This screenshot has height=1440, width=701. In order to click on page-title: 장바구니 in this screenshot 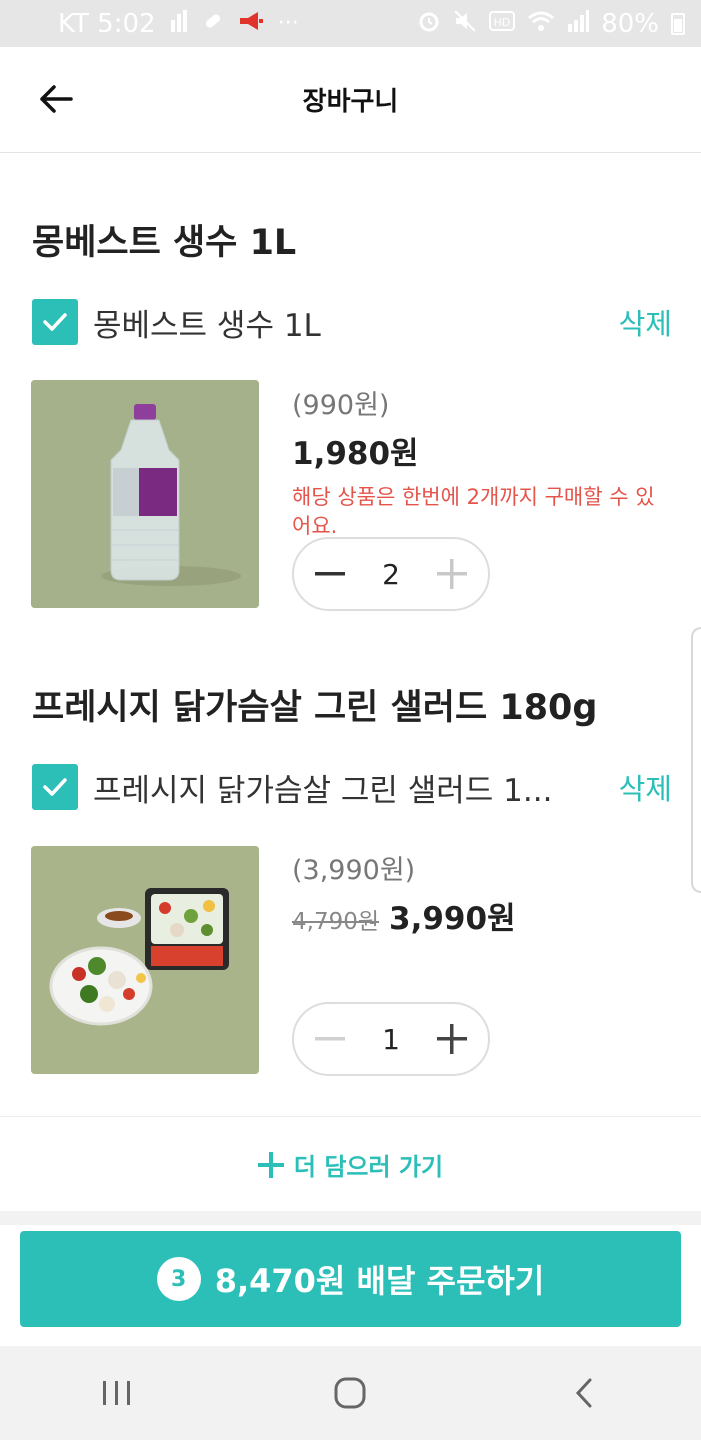, I will do `click(350, 102)`.